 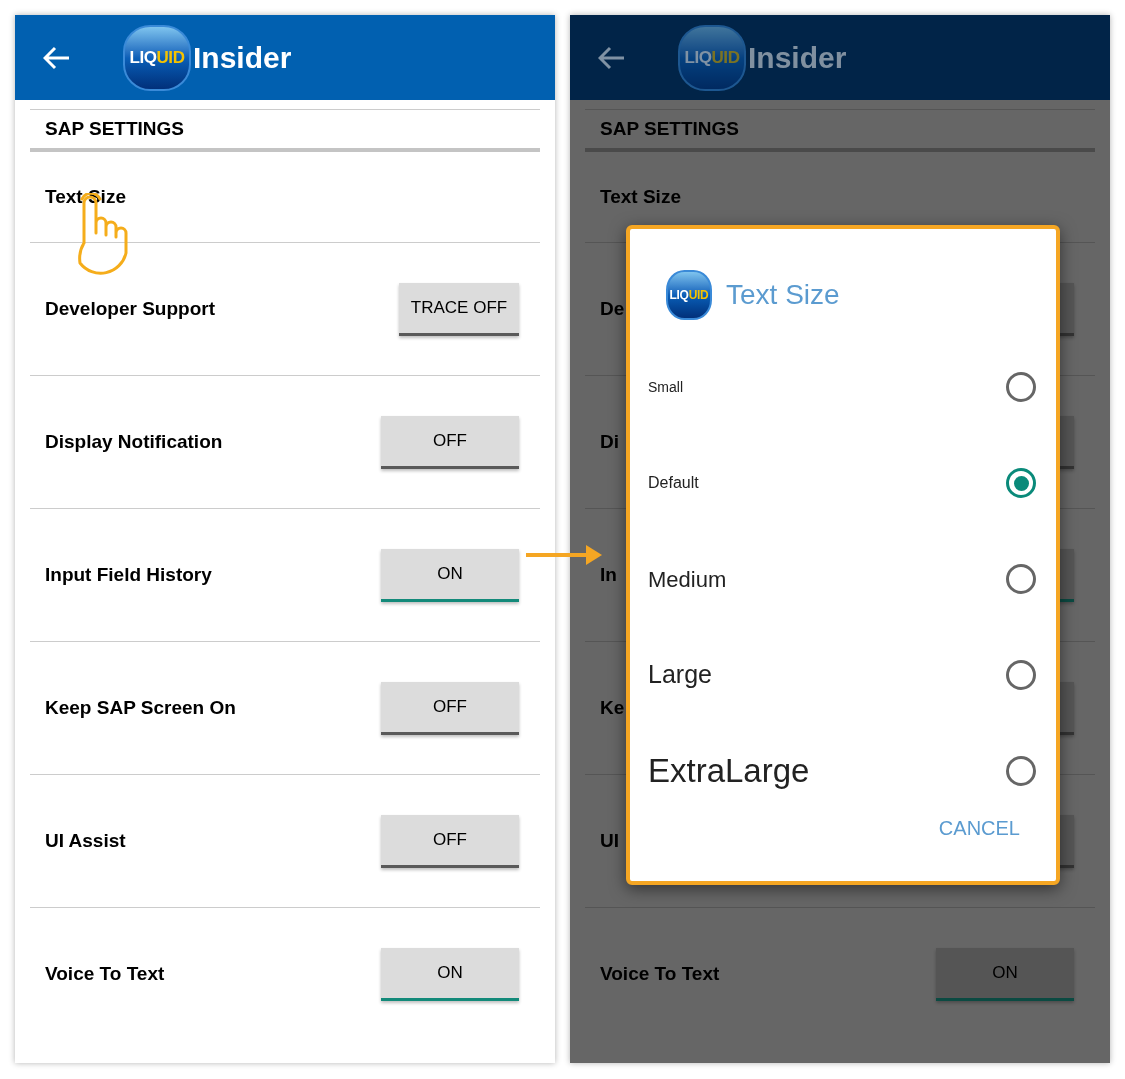 I want to click on text-size-option: Medium, so click(x=843, y=579).